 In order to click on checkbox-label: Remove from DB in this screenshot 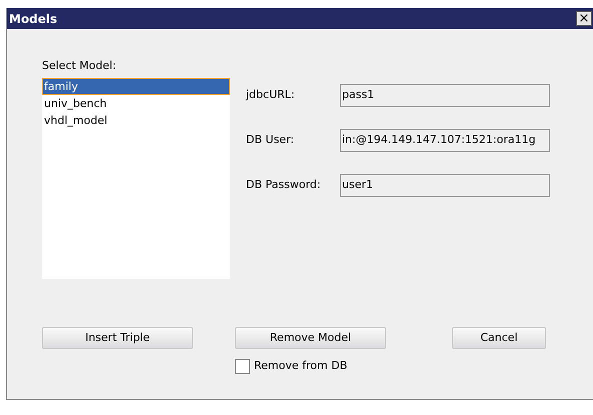, I will do `click(301, 366)`.